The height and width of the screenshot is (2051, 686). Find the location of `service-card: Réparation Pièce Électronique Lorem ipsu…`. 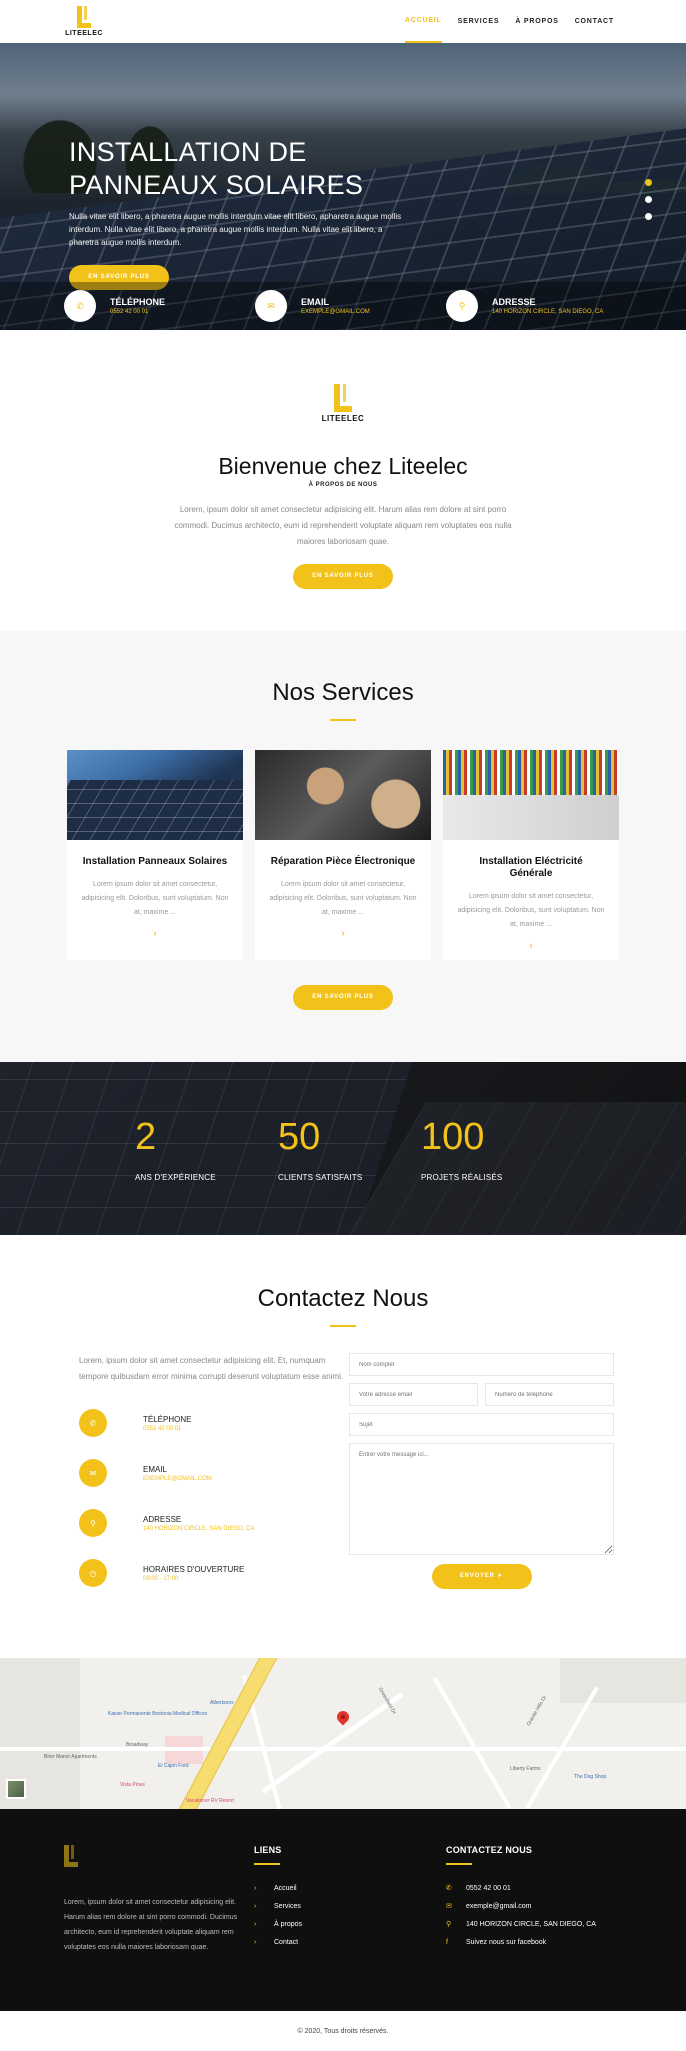

service-card: Réparation Pièce Électronique Lorem ipsu… is located at coordinates (343, 855).